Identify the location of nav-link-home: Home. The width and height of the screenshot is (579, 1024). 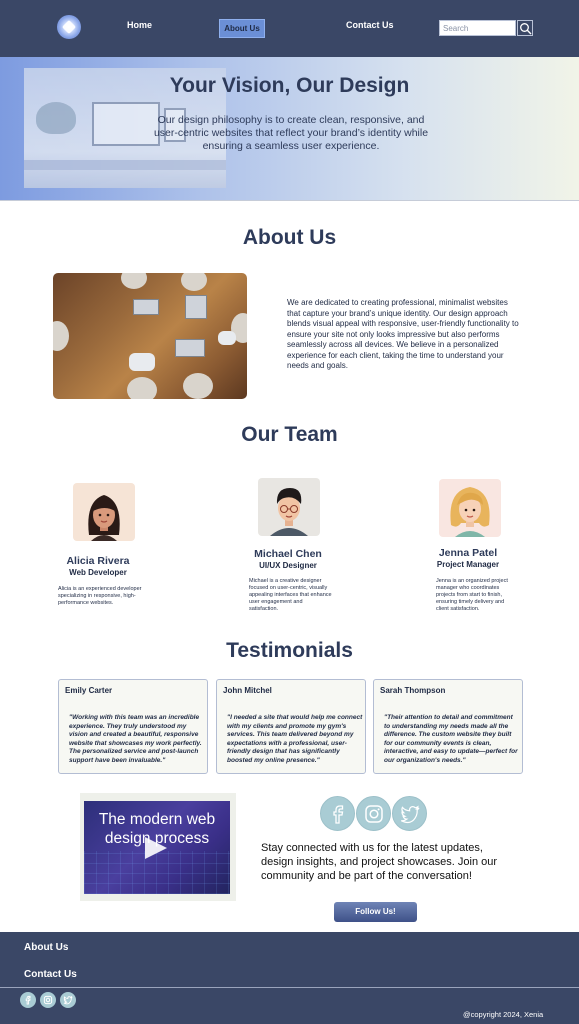
(139, 25).